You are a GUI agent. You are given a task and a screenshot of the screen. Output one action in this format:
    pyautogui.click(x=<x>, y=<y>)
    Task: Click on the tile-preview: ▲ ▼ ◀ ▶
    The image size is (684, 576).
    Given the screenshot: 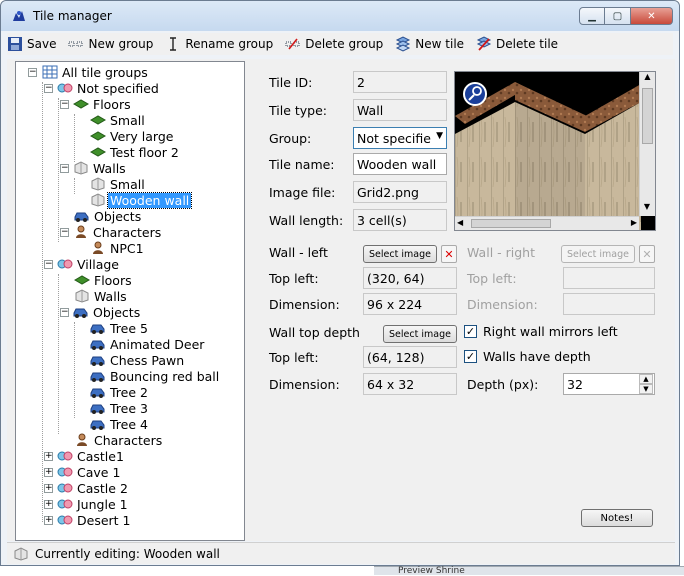 What is the action you would take?
    pyautogui.click(x=555, y=151)
    